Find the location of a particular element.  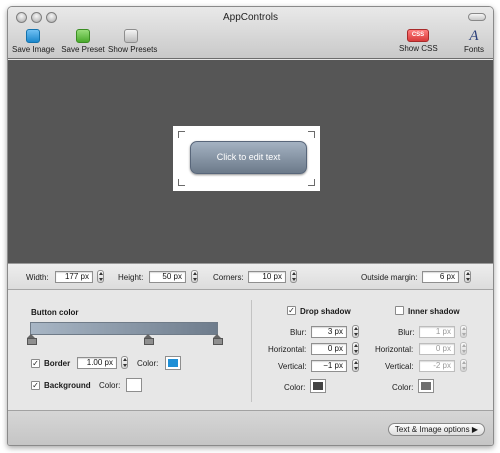

show-presets-button: Show Presets is located at coordinates (133, 41).